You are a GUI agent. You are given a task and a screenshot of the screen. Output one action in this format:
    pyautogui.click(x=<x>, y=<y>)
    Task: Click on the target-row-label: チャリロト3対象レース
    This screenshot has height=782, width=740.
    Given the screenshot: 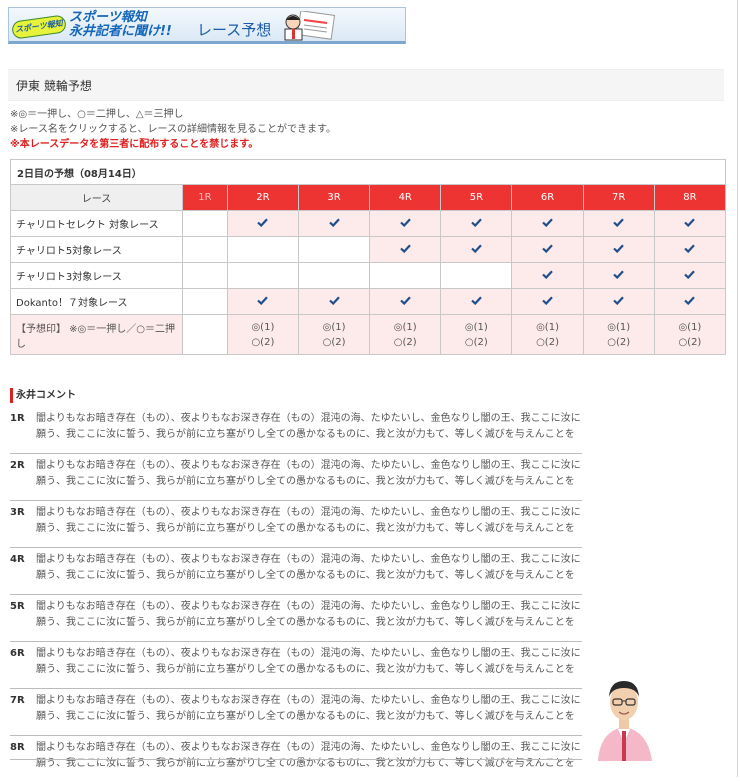 What is the action you would take?
    pyautogui.click(x=96, y=275)
    